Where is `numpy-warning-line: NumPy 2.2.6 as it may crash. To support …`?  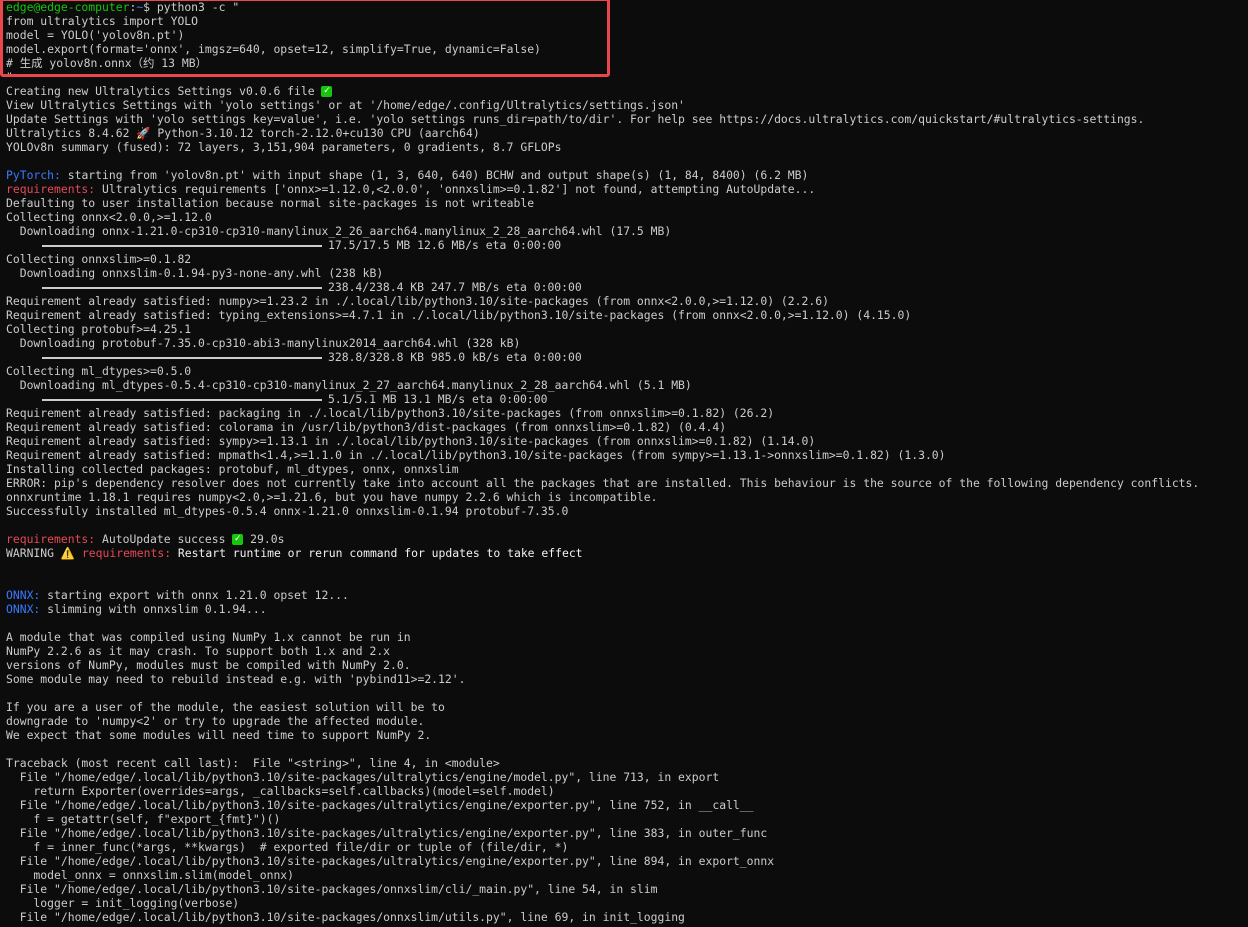 numpy-warning-line: NumPy 2.2.6 as it may crash. To support … is located at coordinates (198, 651).